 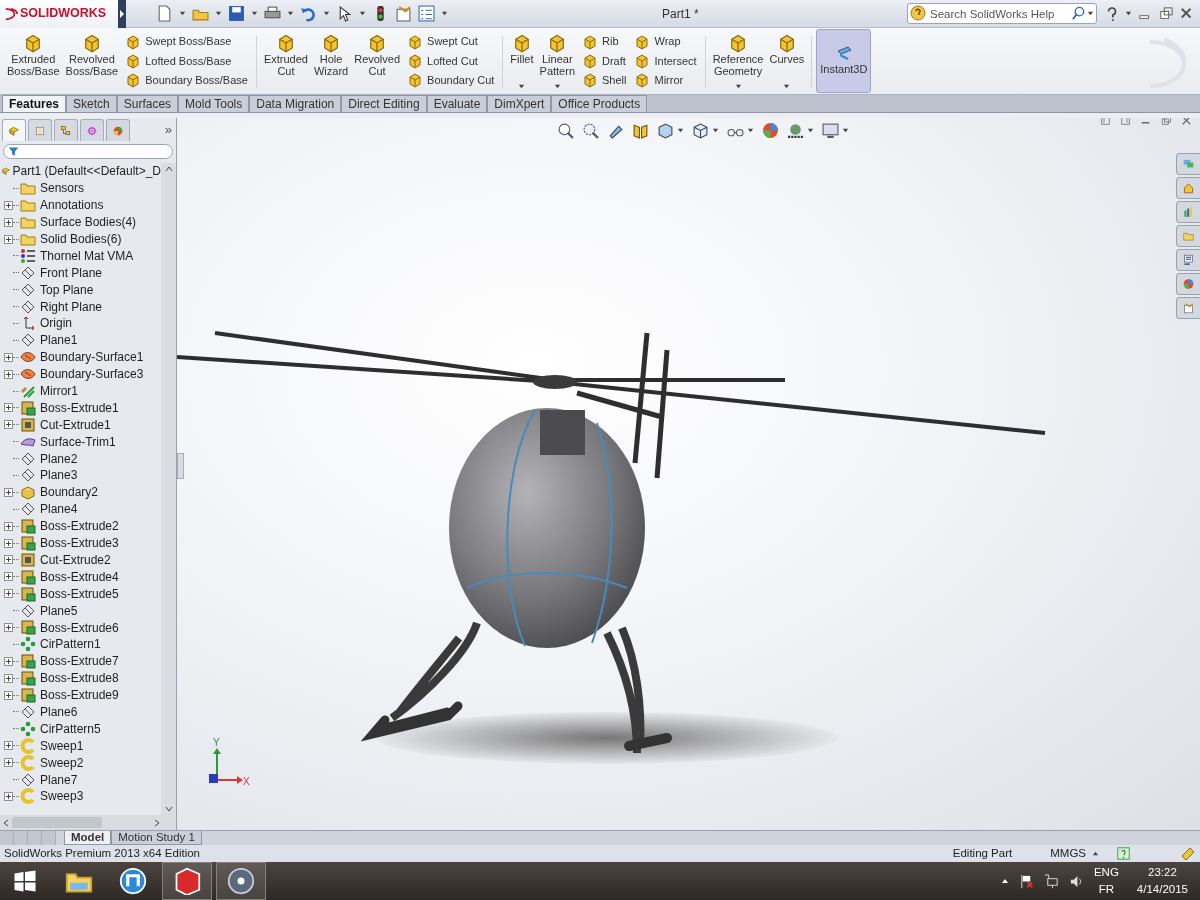 I want to click on ribbon-button: Curves, so click(x=787, y=62).